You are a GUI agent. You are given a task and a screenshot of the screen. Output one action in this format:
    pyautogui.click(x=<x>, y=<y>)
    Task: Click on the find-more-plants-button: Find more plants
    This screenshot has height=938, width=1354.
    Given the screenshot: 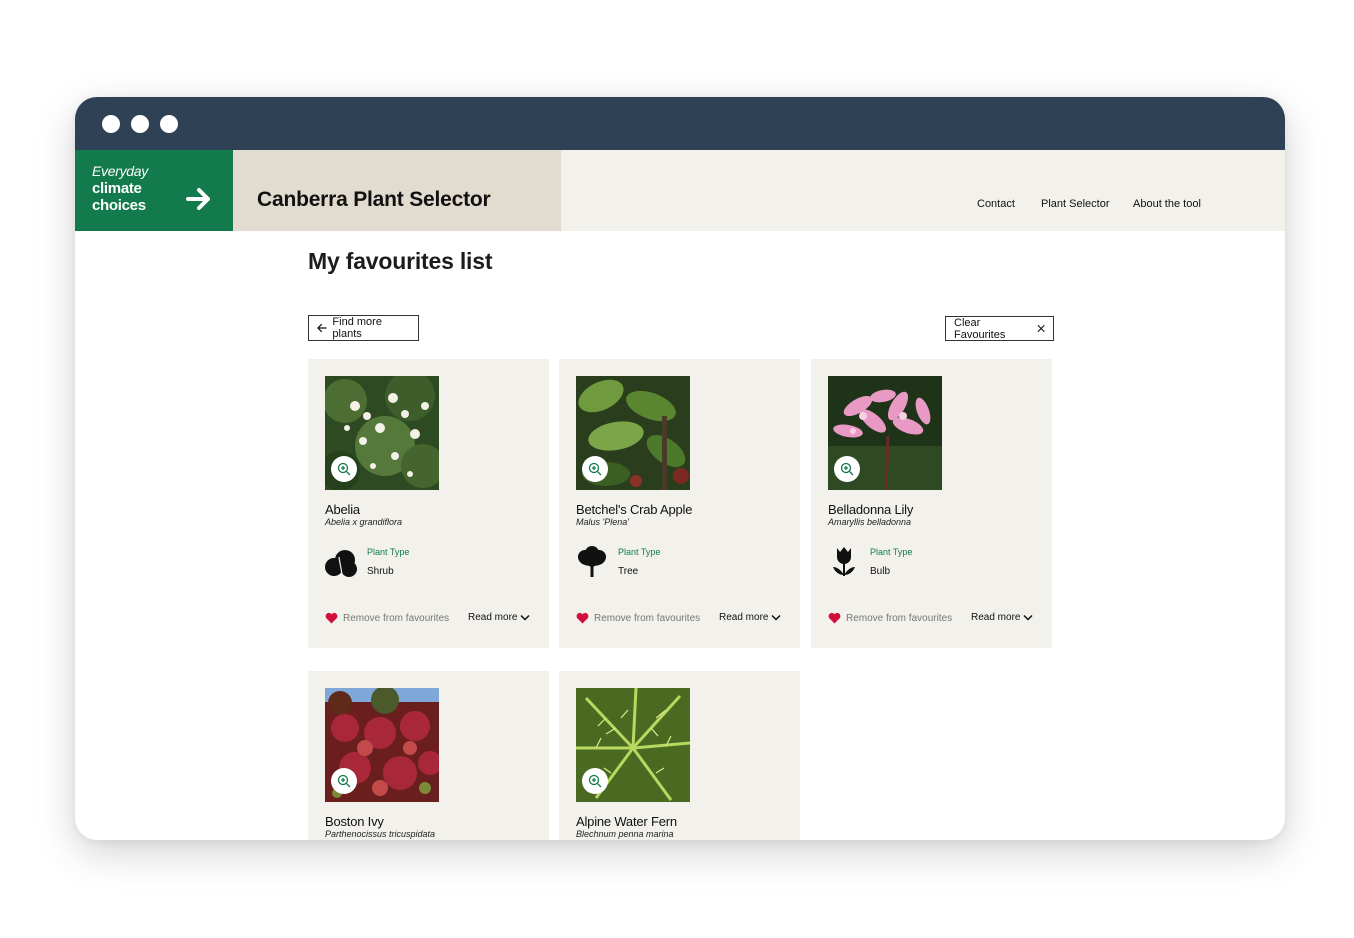 What is the action you would take?
    pyautogui.click(x=363, y=328)
    